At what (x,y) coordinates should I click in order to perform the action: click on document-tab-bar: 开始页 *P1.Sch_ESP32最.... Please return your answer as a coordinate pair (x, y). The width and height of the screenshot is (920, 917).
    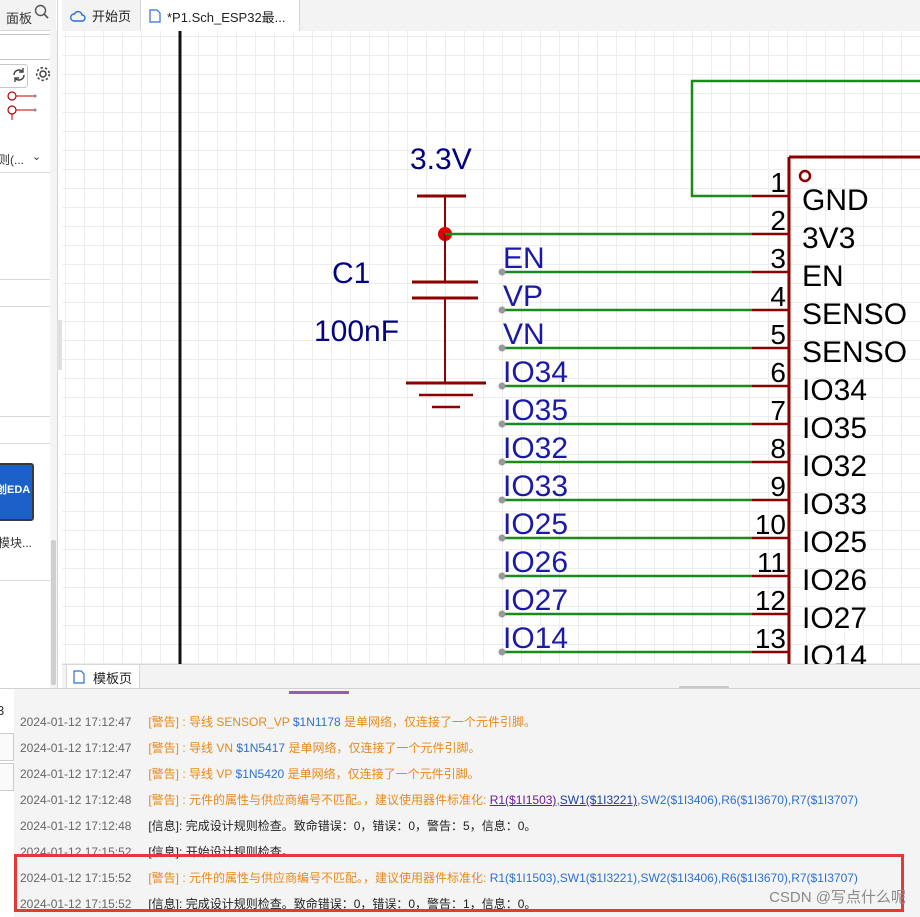
    Looking at the image, I should click on (491, 16).